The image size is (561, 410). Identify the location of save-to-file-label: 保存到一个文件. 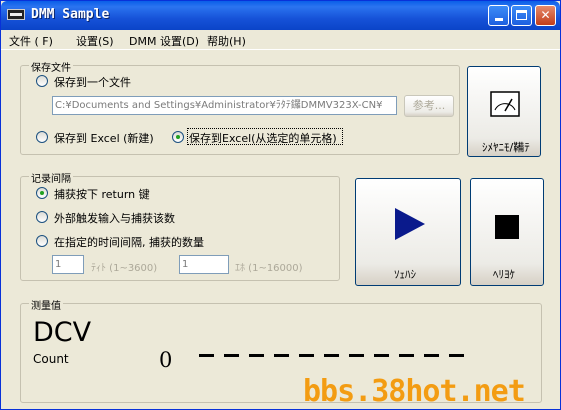
(92, 82).